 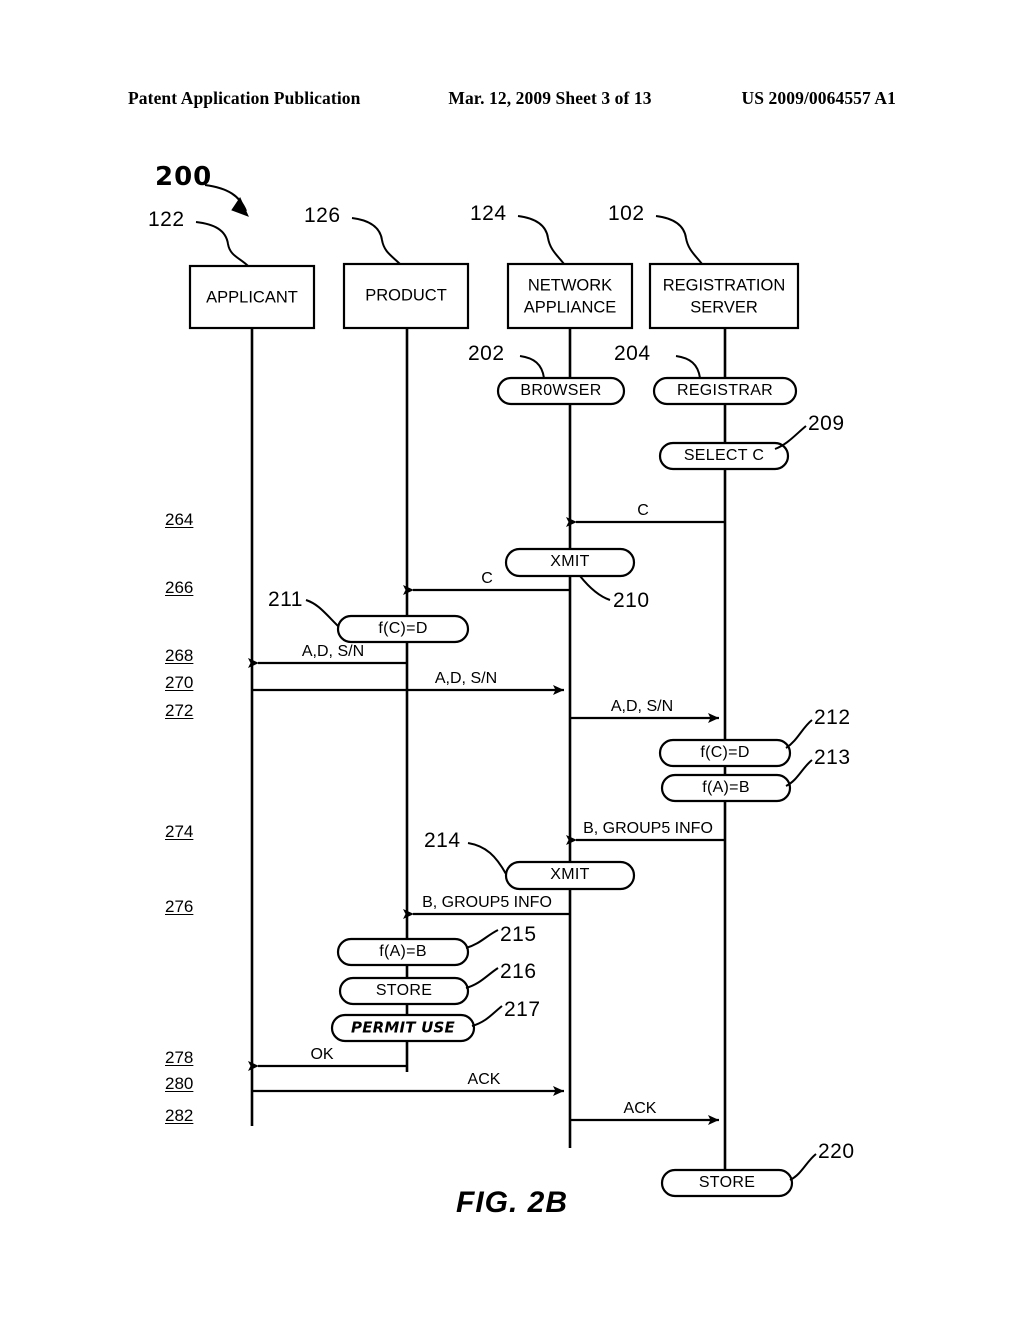 I want to click on pill-label-registrar: REGISTRAR, so click(x=725, y=390).